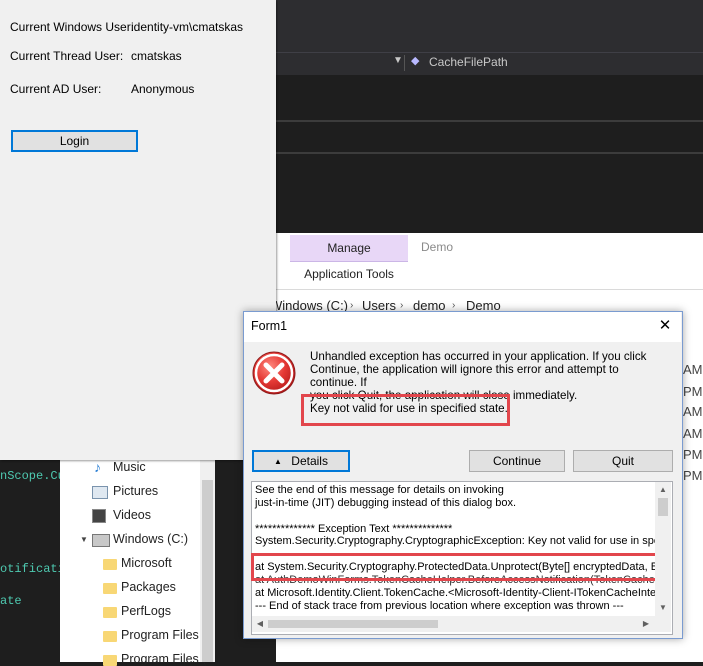  Describe the element at coordinates (663, 607) in the screenshot. I see `scroll-down-icon: ▼` at that location.